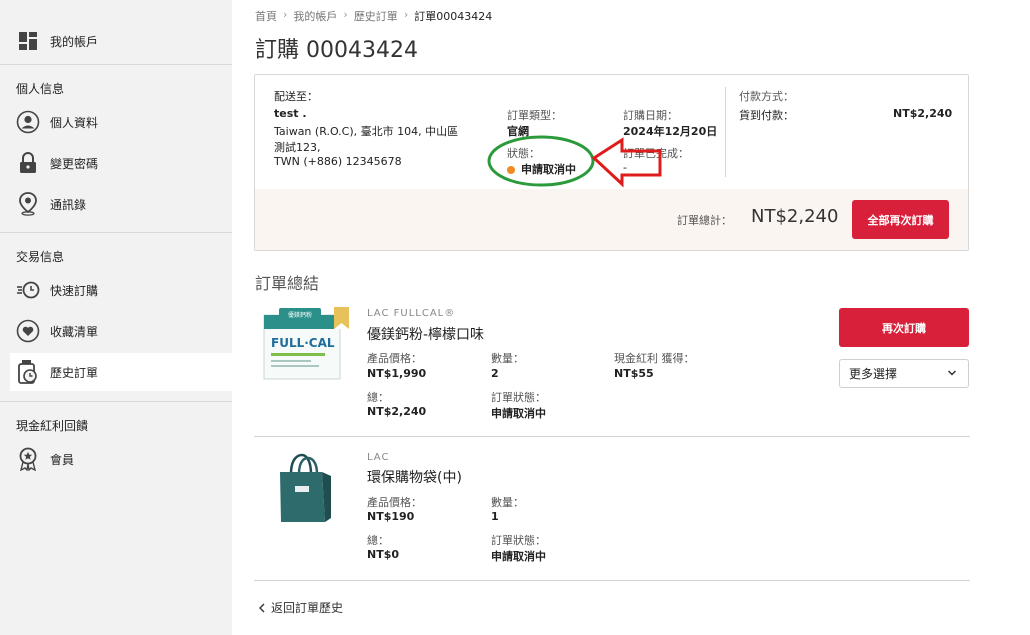 The height and width of the screenshot is (635, 1030). Describe the element at coordinates (121, 122) in the screenshot. I see `sidebar-item-profile: 個人資料` at that location.